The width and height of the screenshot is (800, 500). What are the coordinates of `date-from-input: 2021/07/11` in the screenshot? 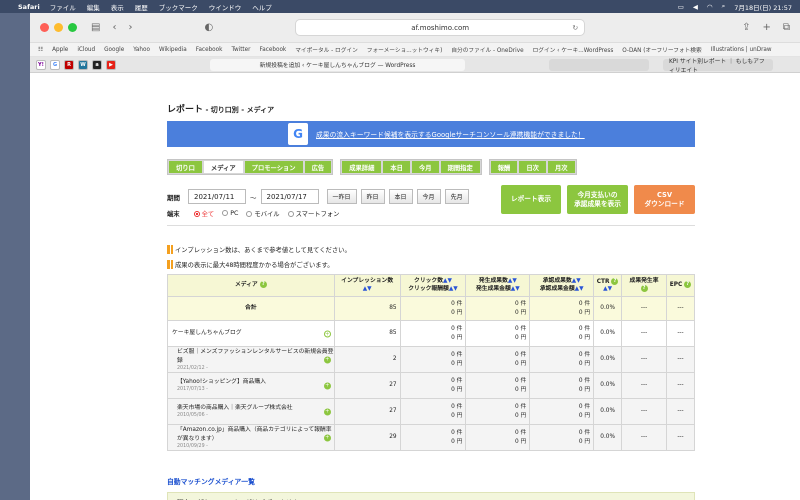 It's located at (217, 196).